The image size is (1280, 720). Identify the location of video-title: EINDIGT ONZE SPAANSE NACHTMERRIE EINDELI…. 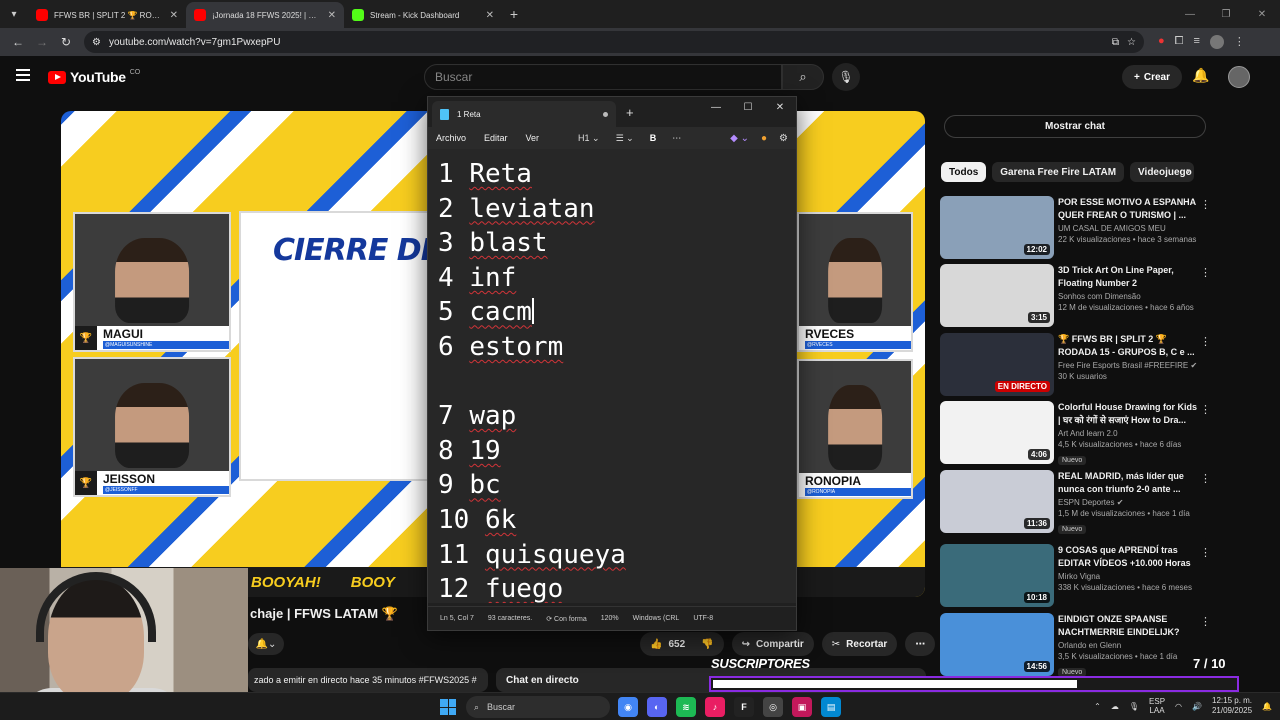
(1128, 626).